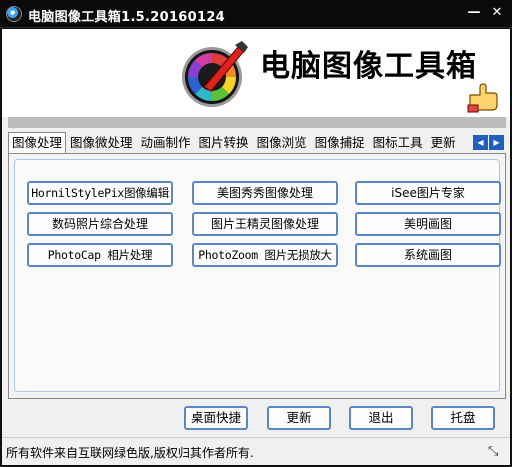 Image resolution: width=512 pixels, height=467 pixels. What do you see at coordinates (256, 451) in the screenshot?
I see `status-bar: 所有软件来自互联网绿色版,版权归其作者所有. ⤡` at bounding box center [256, 451].